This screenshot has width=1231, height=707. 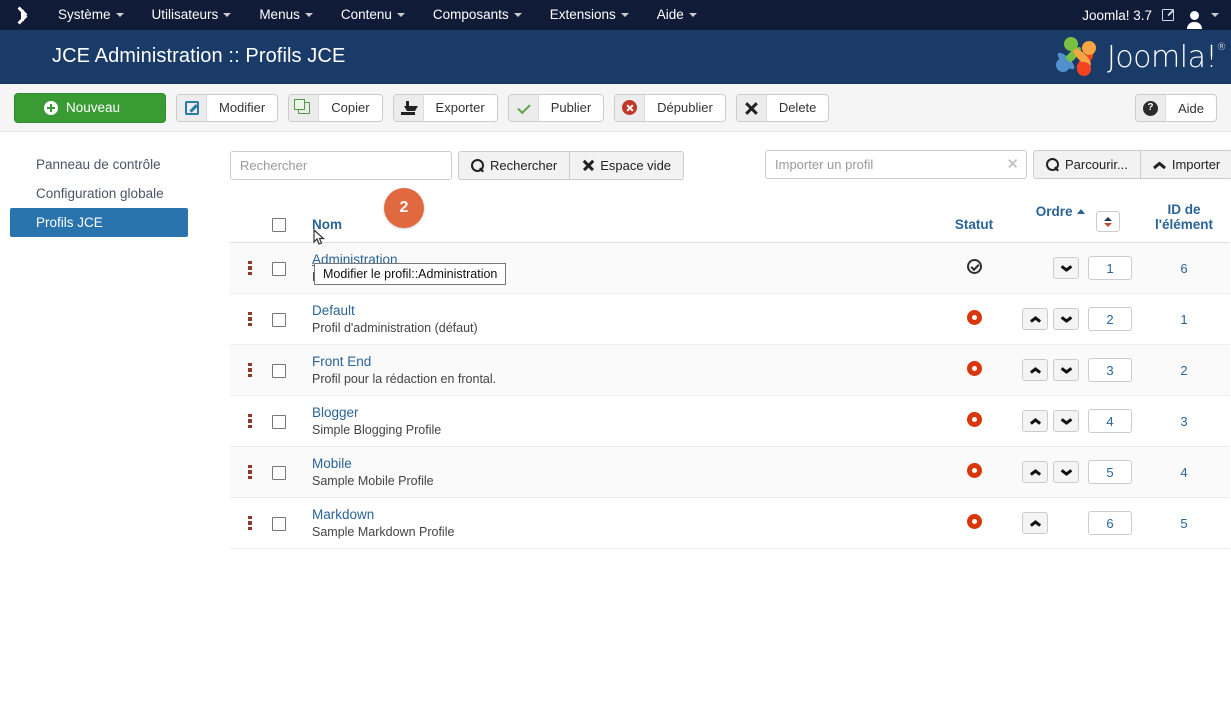 I want to click on joomla-wordmark: Joomla! ®, so click(x=1167, y=57).